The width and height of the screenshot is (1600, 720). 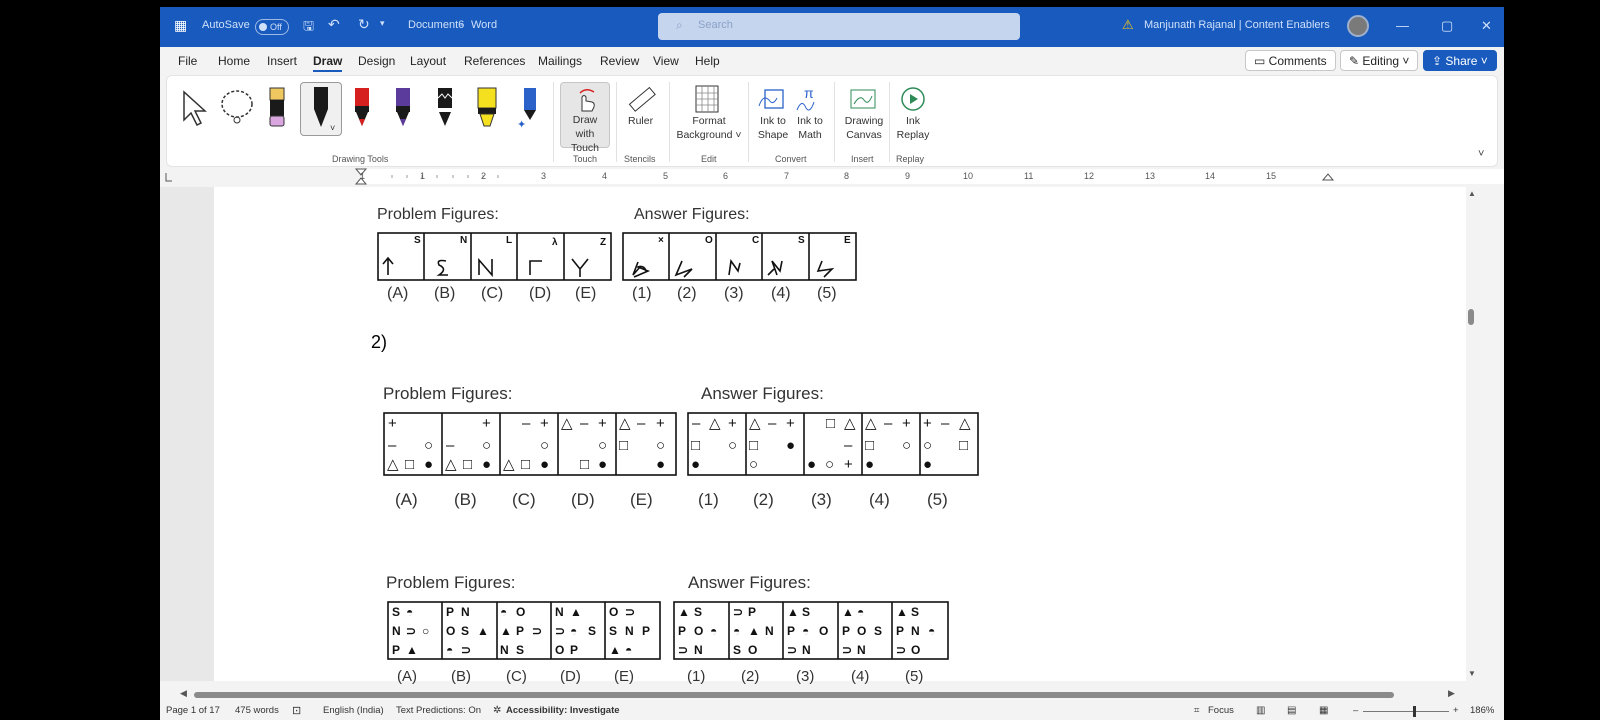 What do you see at coordinates (839, 26) in the screenshot?
I see `search-box: ⌕ Search` at bounding box center [839, 26].